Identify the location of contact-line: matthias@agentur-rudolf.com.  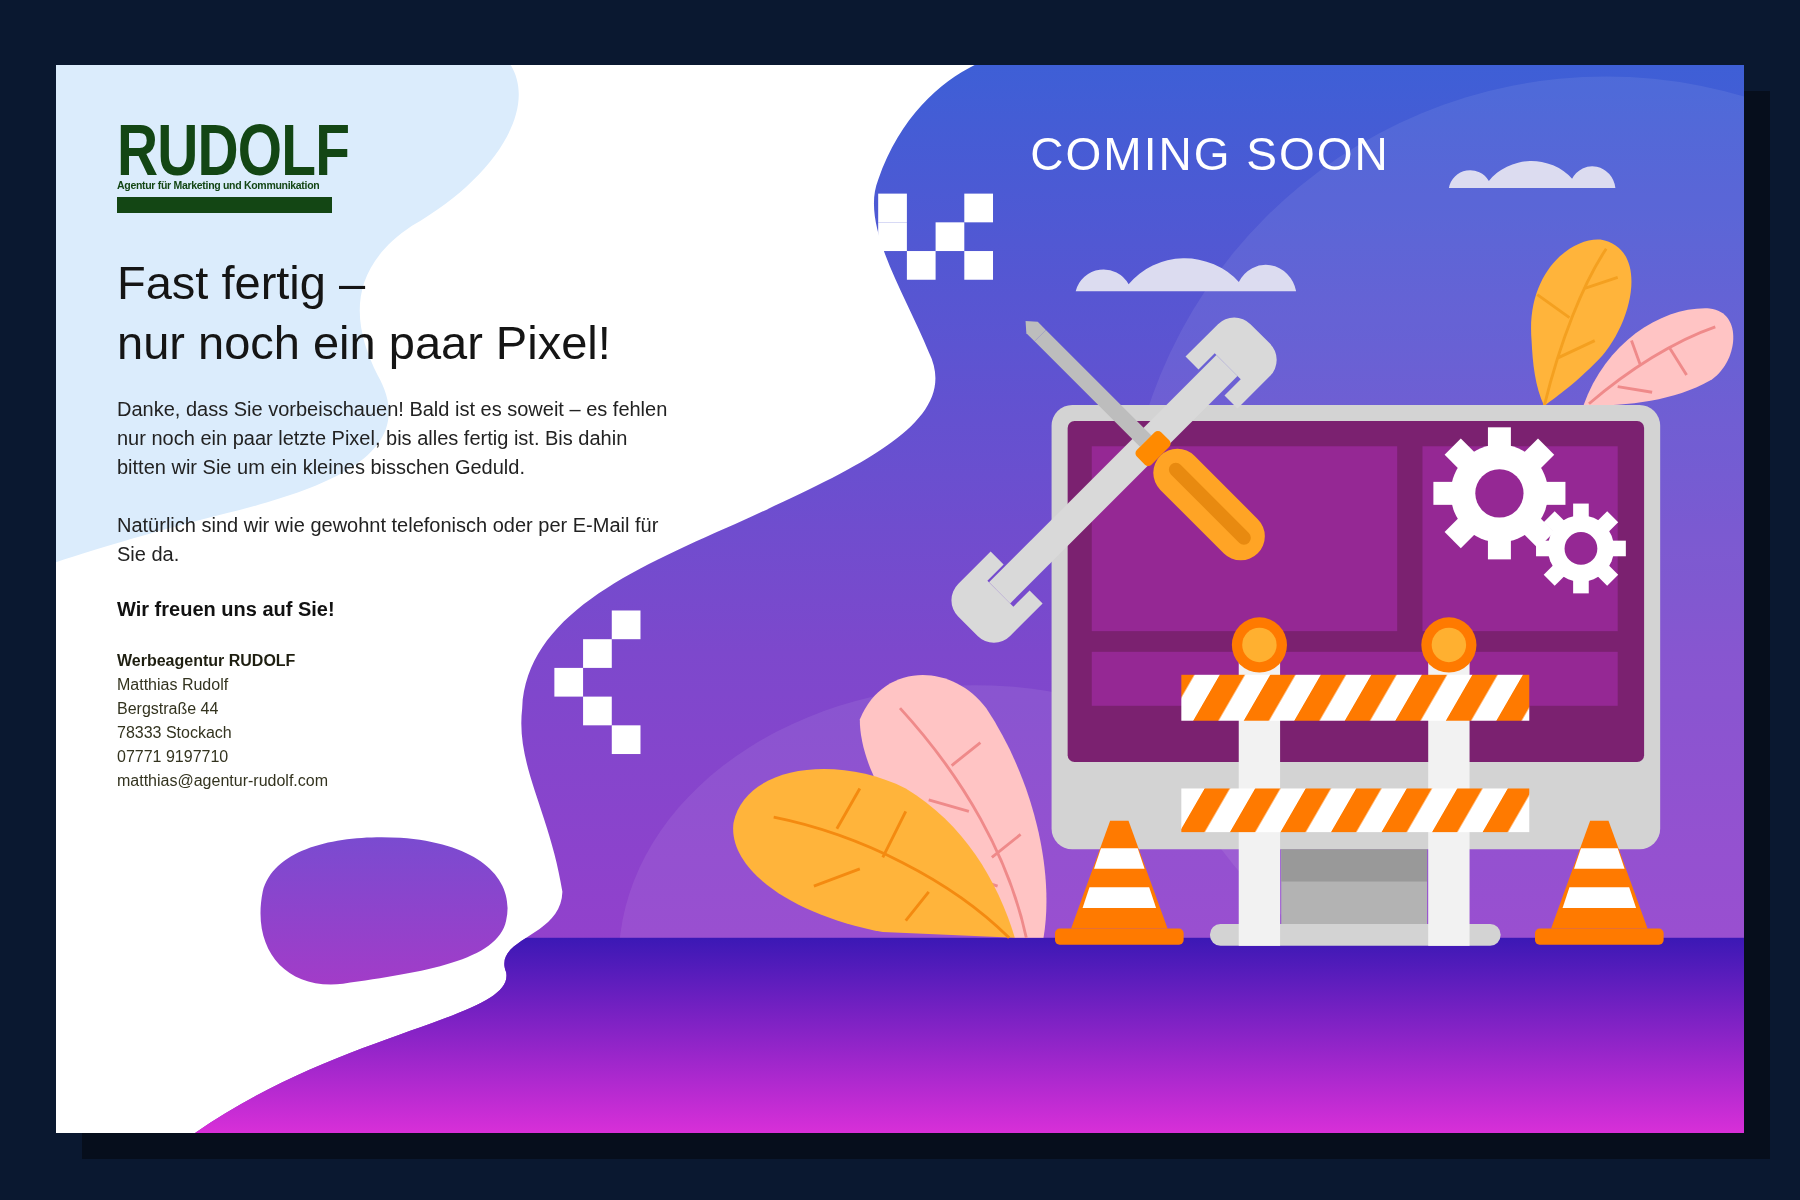
(222, 781).